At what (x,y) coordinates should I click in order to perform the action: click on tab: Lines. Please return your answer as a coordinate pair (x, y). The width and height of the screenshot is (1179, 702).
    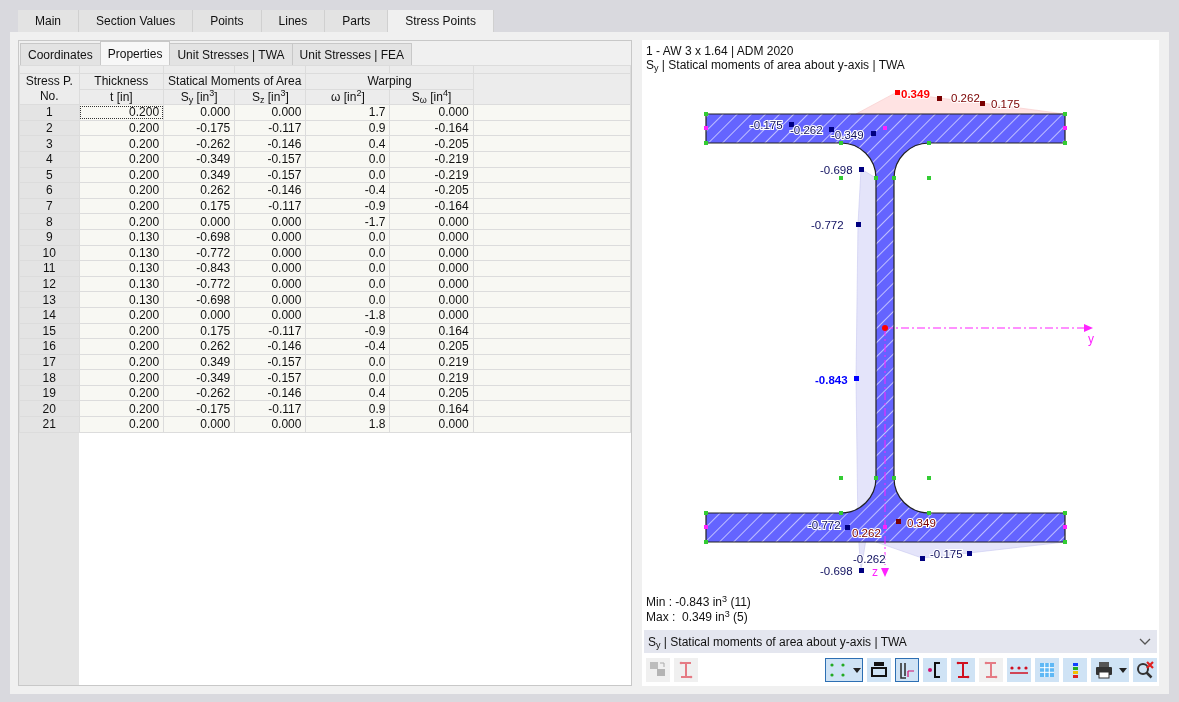
    Looking at the image, I should click on (293, 21).